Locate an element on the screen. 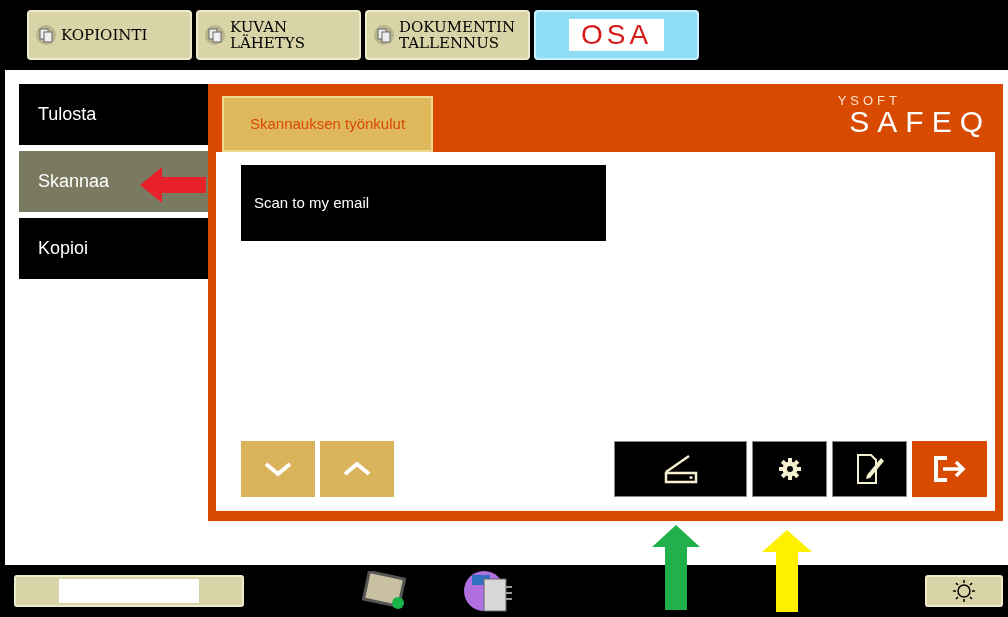 The height and width of the screenshot is (617, 1008). logout-icon is located at coordinates (949, 469).